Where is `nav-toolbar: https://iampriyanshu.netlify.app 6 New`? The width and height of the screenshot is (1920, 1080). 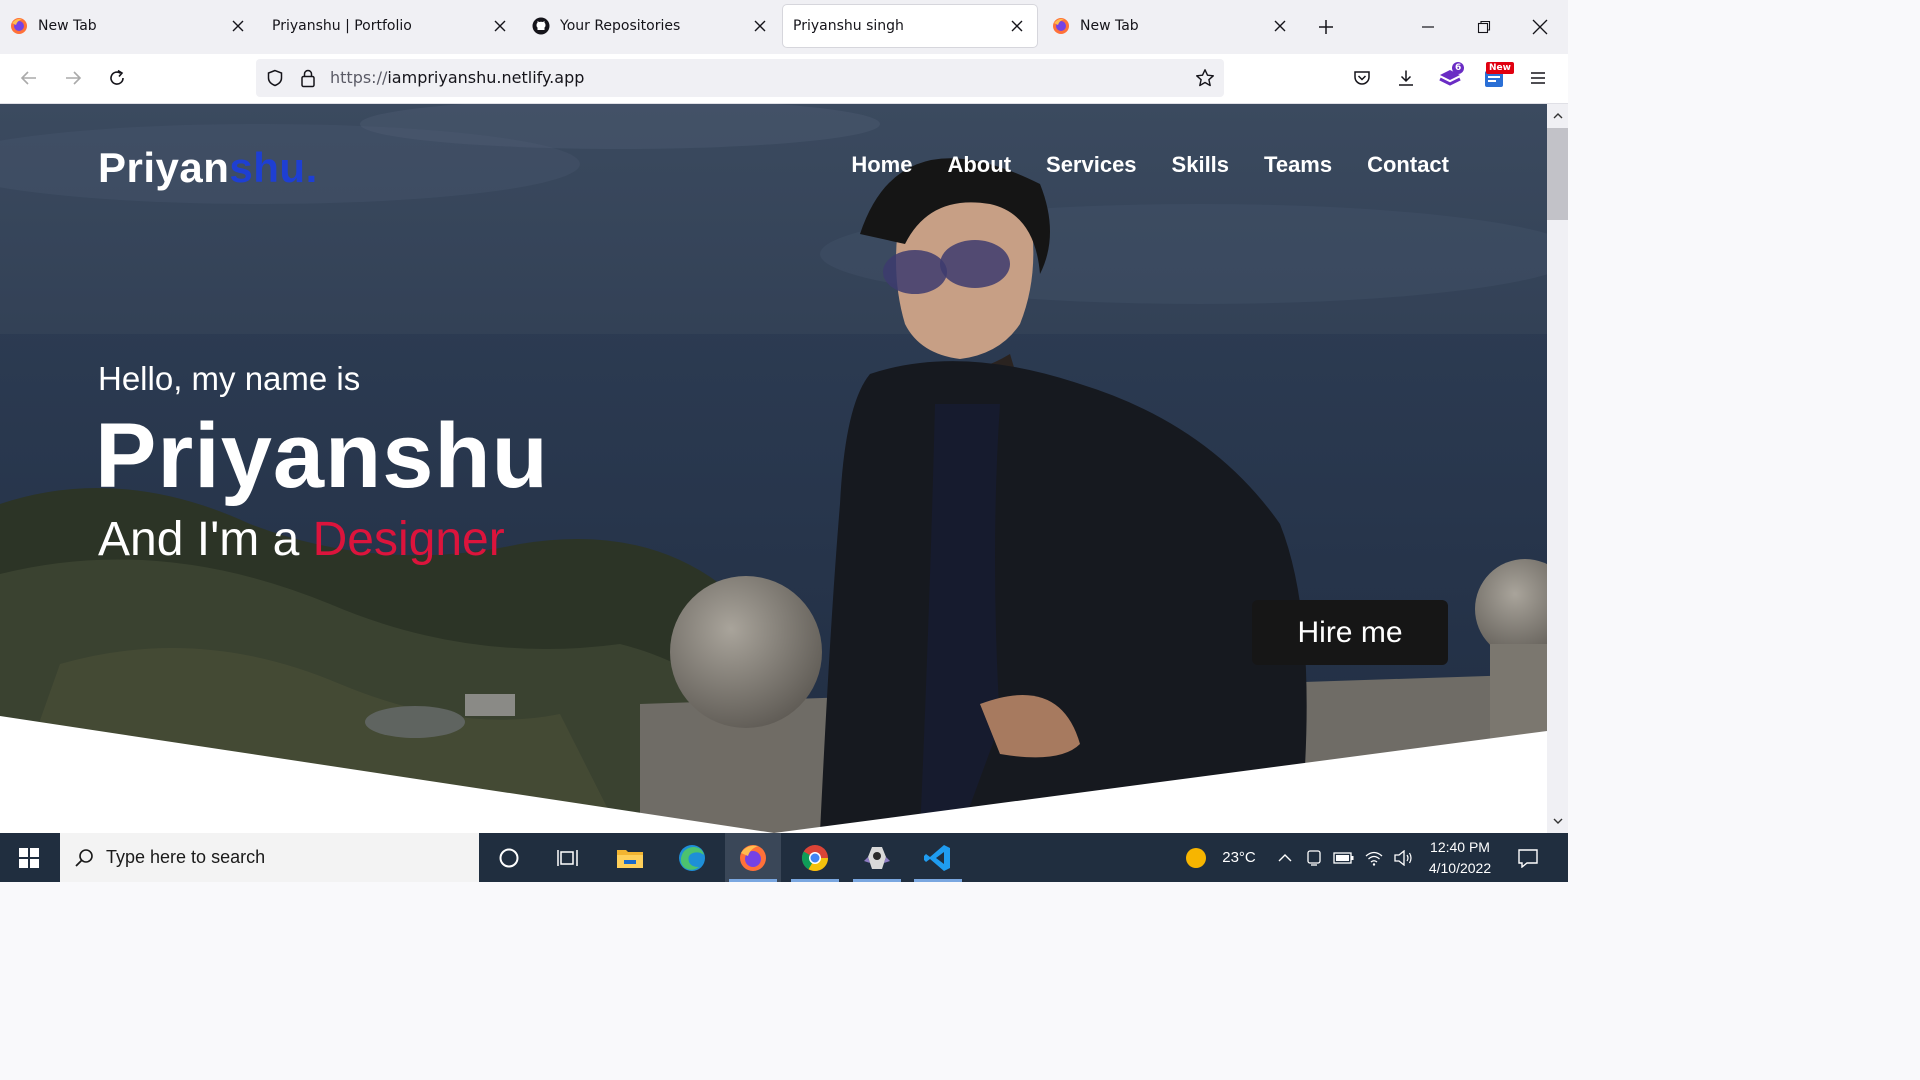
nav-toolbar: https://iampriyanshu.netlify.app 6 New is located at coordinates (784, 79).